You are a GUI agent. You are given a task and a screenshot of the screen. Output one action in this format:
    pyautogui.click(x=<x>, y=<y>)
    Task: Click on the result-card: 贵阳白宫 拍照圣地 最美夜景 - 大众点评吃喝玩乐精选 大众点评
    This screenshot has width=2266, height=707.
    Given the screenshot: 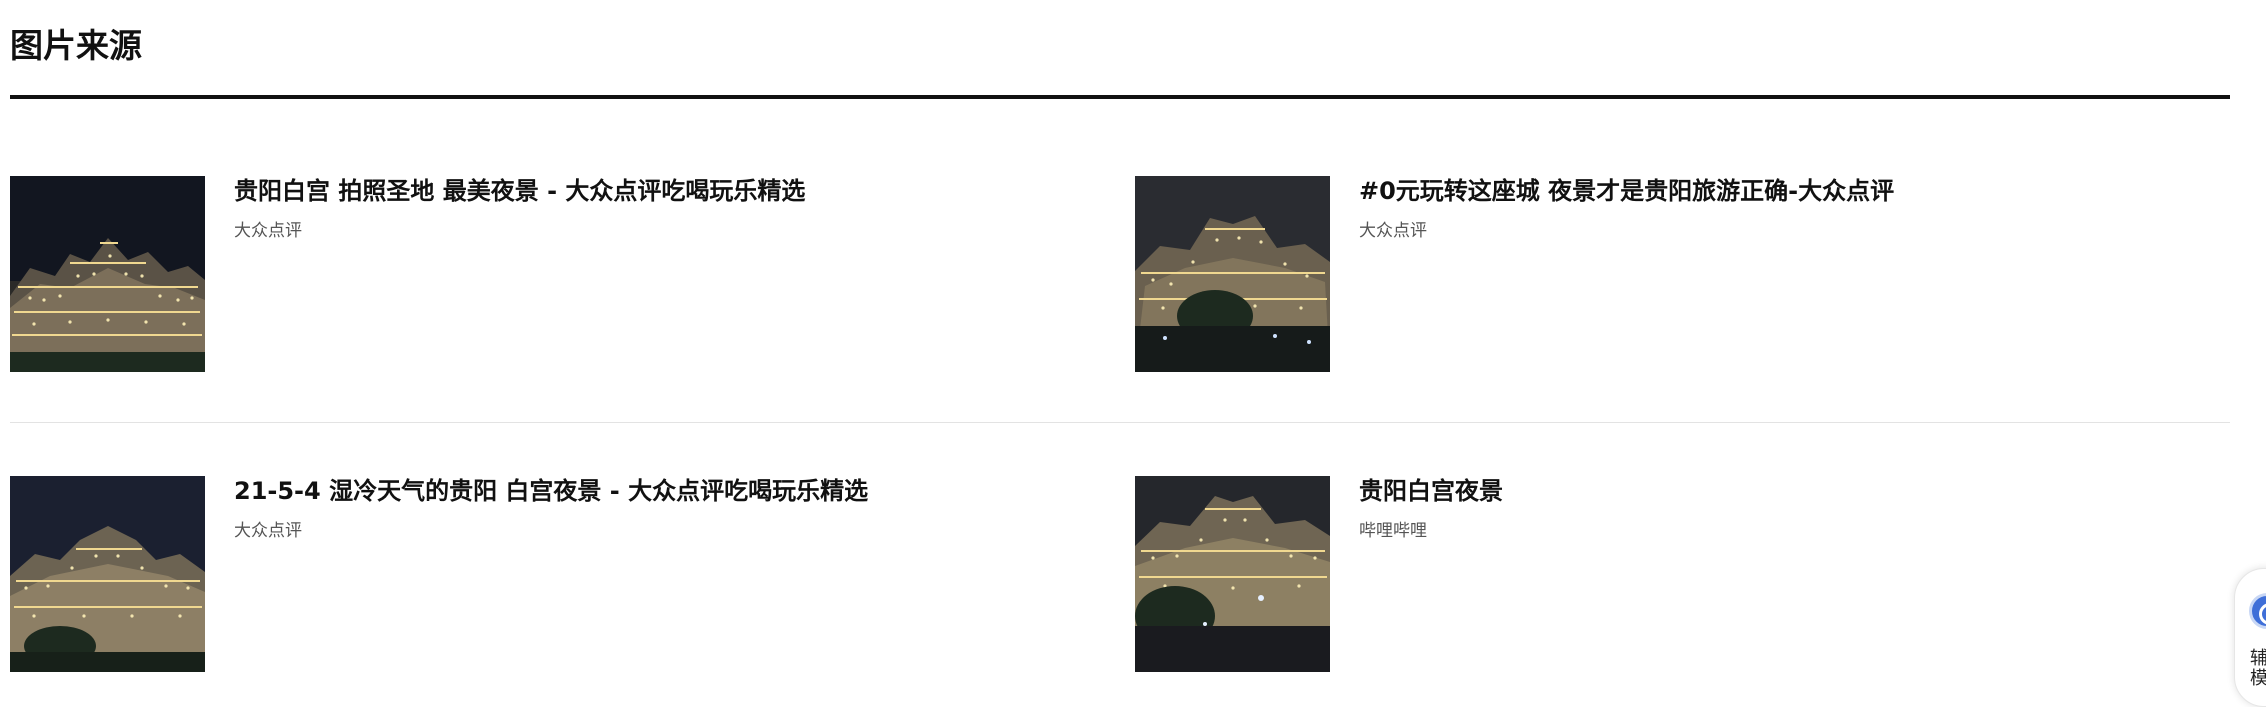 What is the action you would take?
    pyautogui.click(x=560, y=274)
    